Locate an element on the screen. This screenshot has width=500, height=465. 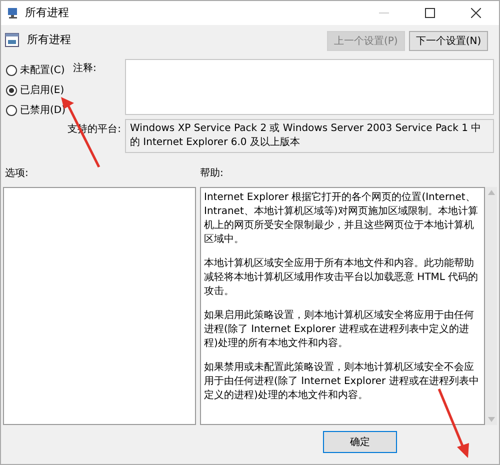
maximize-icon is located at coordinates (430, 13).